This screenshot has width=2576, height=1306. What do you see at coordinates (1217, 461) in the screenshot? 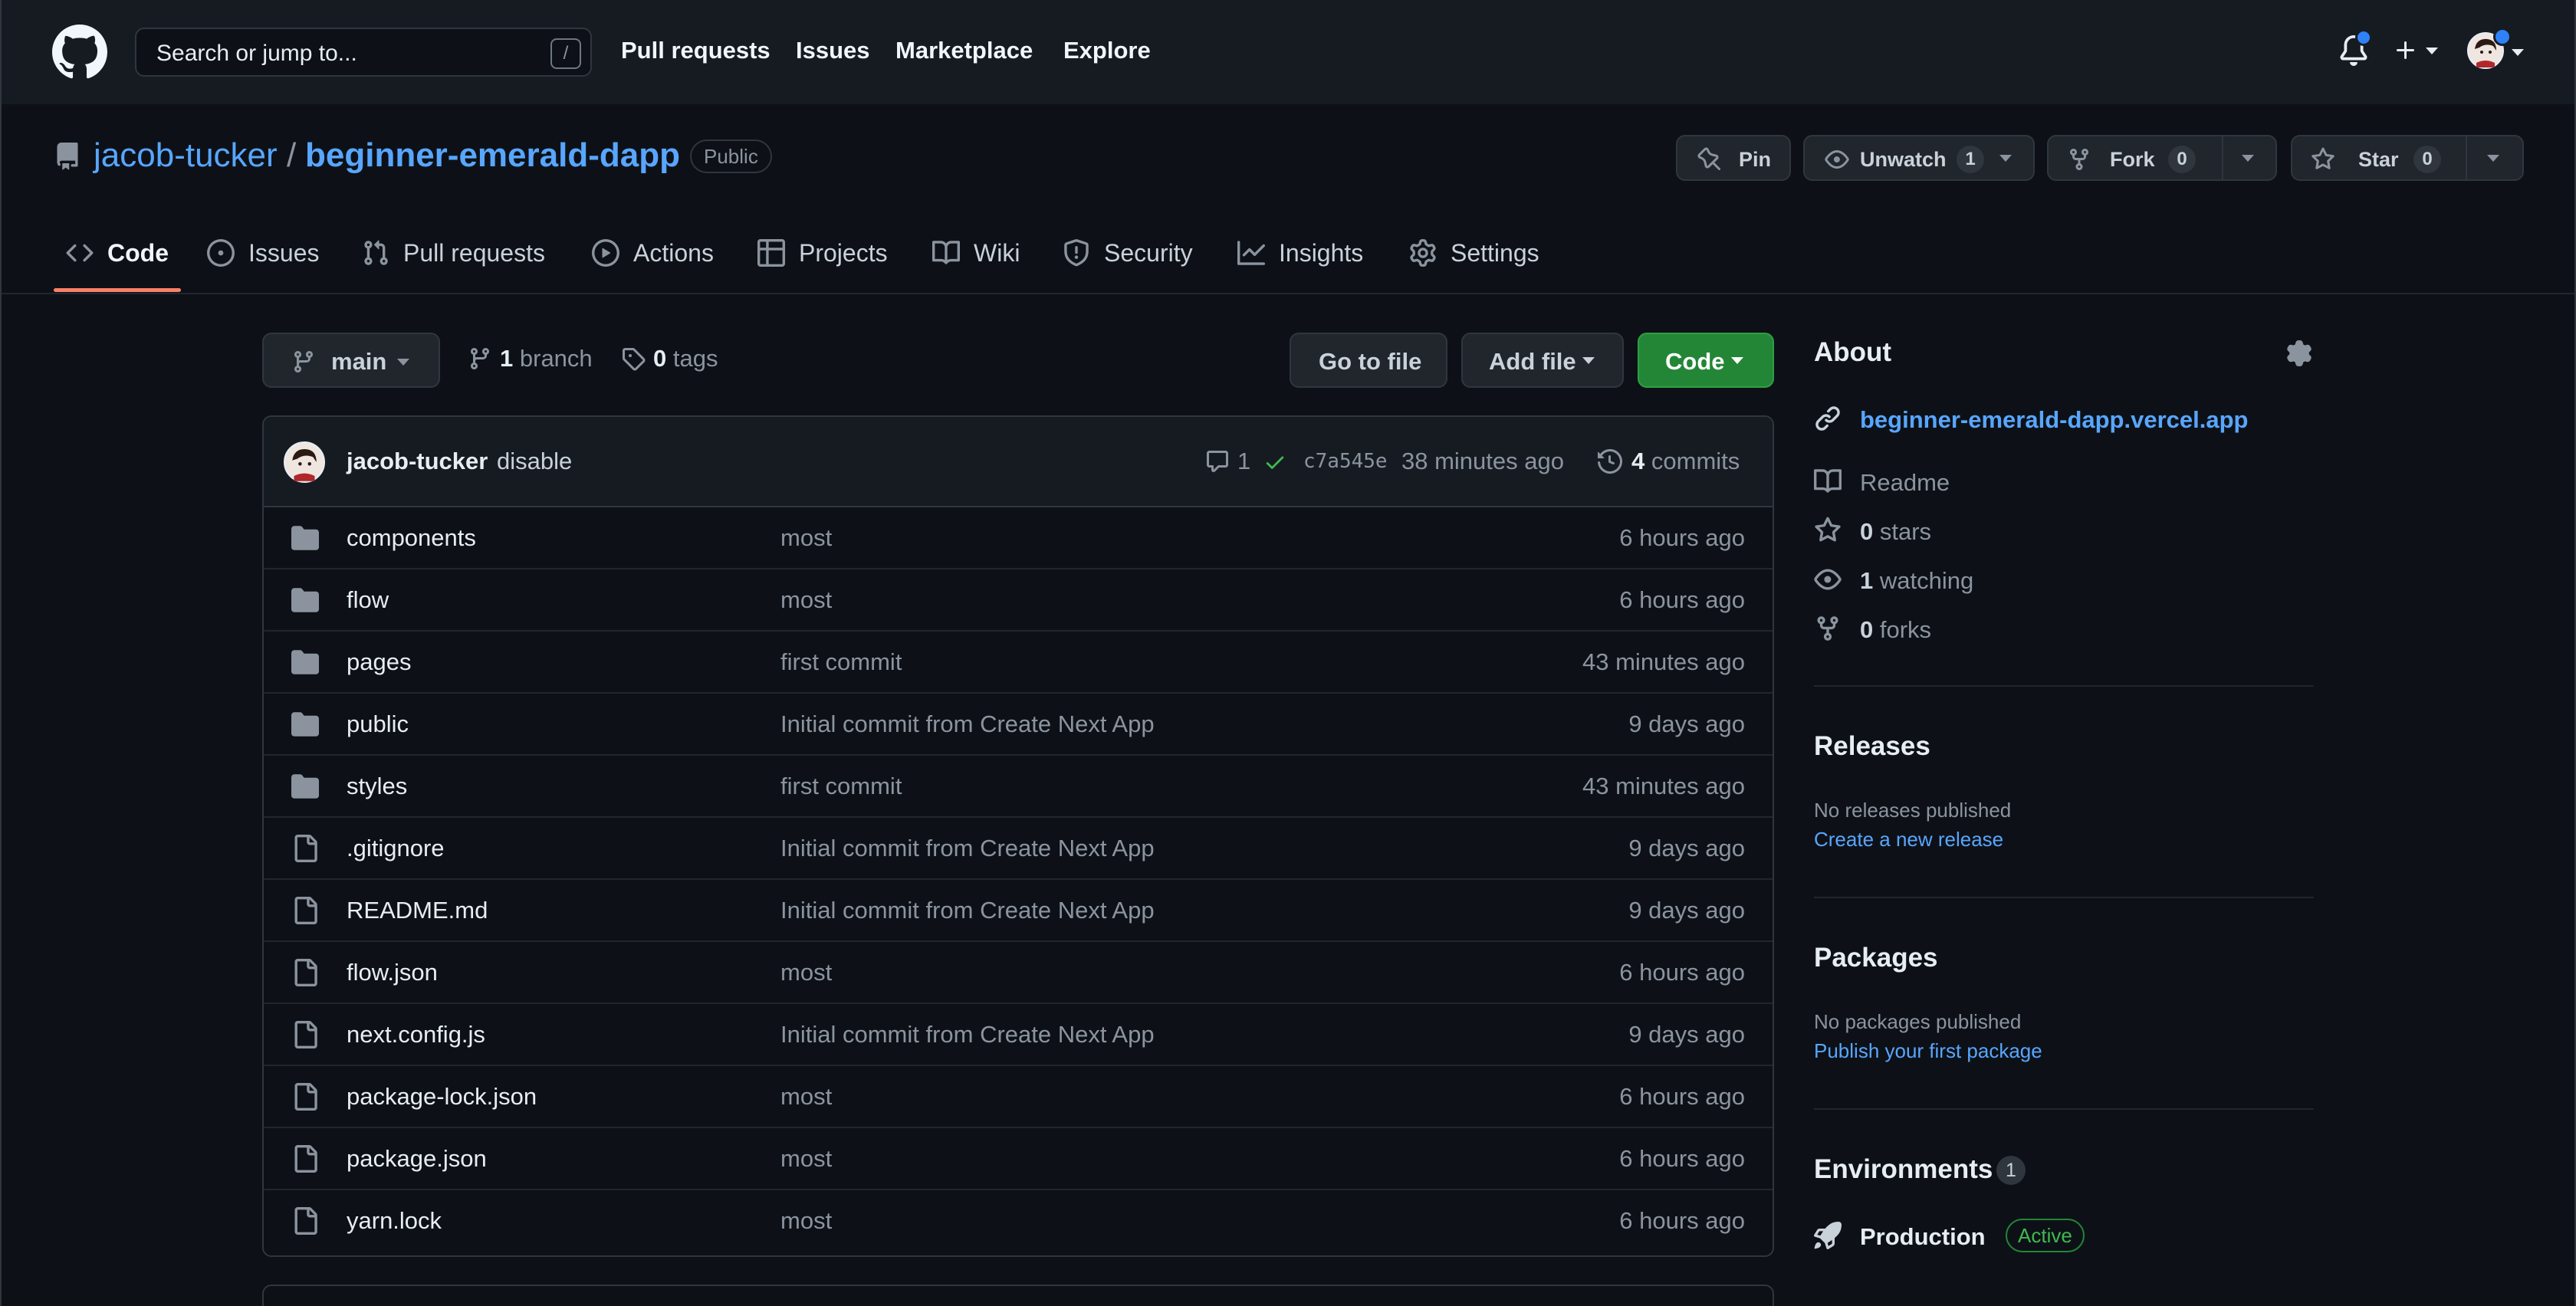
I see `comment-icon` at bounding box center [1217, 461].